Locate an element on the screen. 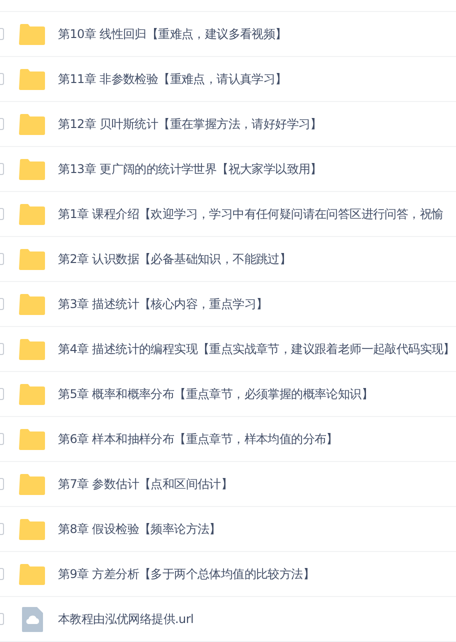 This screenshot has width=456, height=642. folder-name: 第7章 参数估计【点和区间估计】 is located at coordinates (145, 484).